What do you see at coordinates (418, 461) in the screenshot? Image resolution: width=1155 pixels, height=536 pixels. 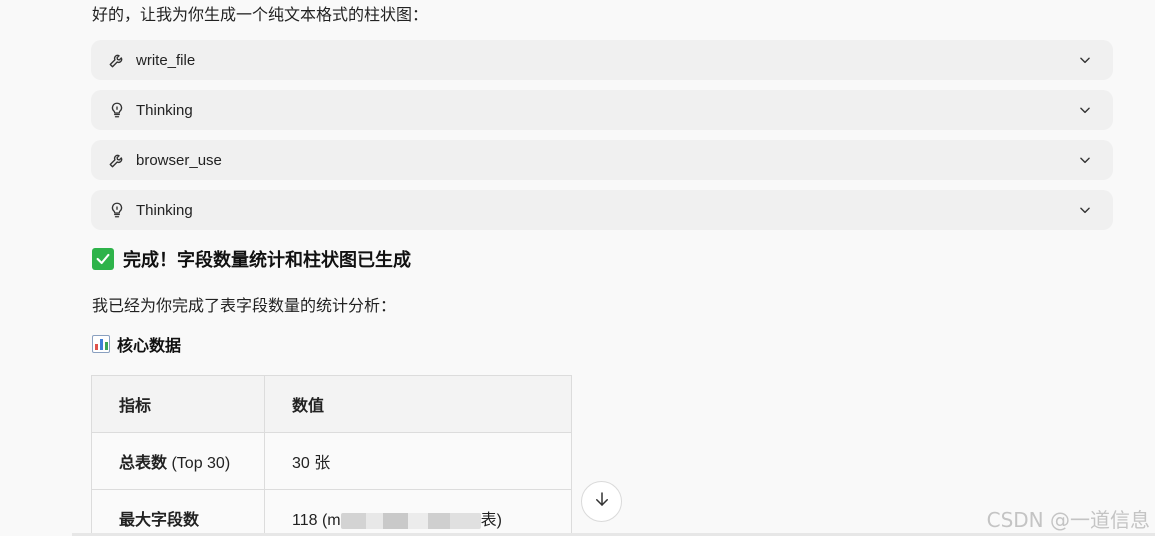 I see `table-cell-value: 30 张` at bounding box center [418, 461].